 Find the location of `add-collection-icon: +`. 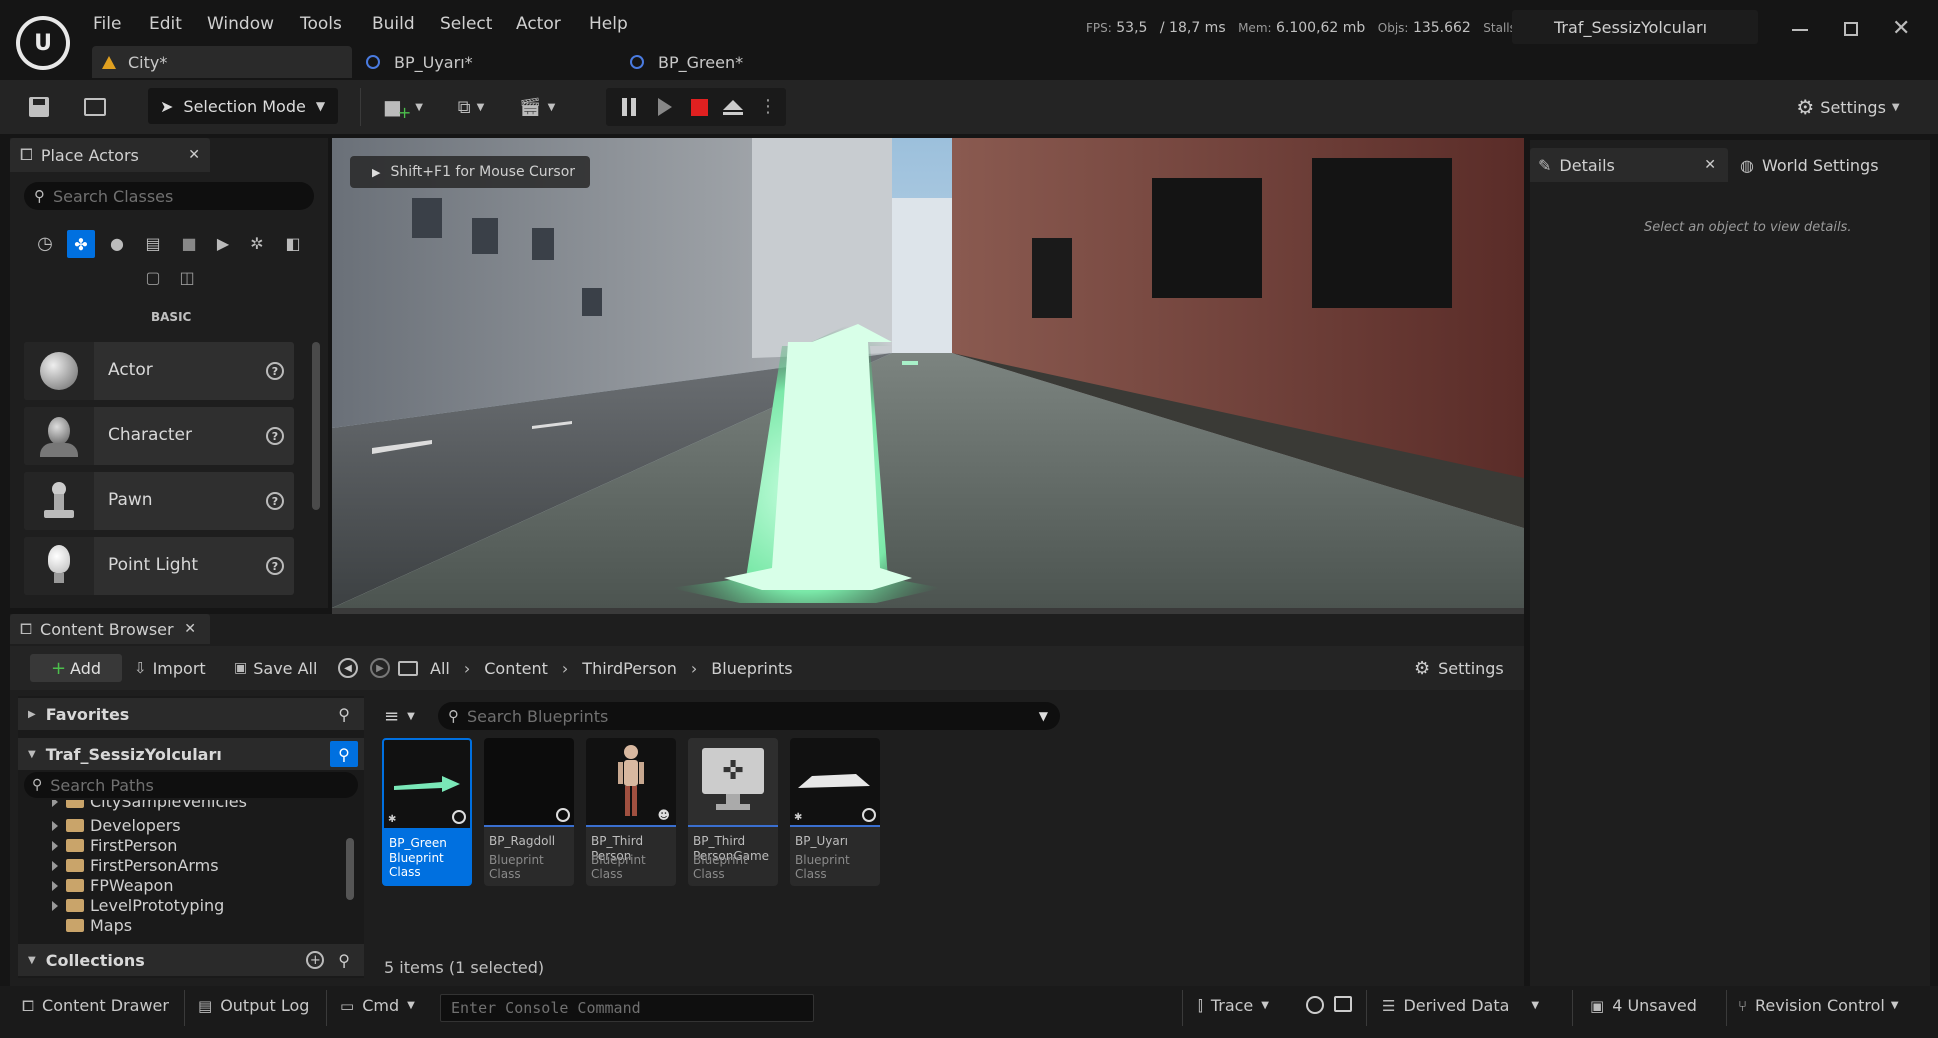

add-collection-icon: + is located at coordinates (315, 960).